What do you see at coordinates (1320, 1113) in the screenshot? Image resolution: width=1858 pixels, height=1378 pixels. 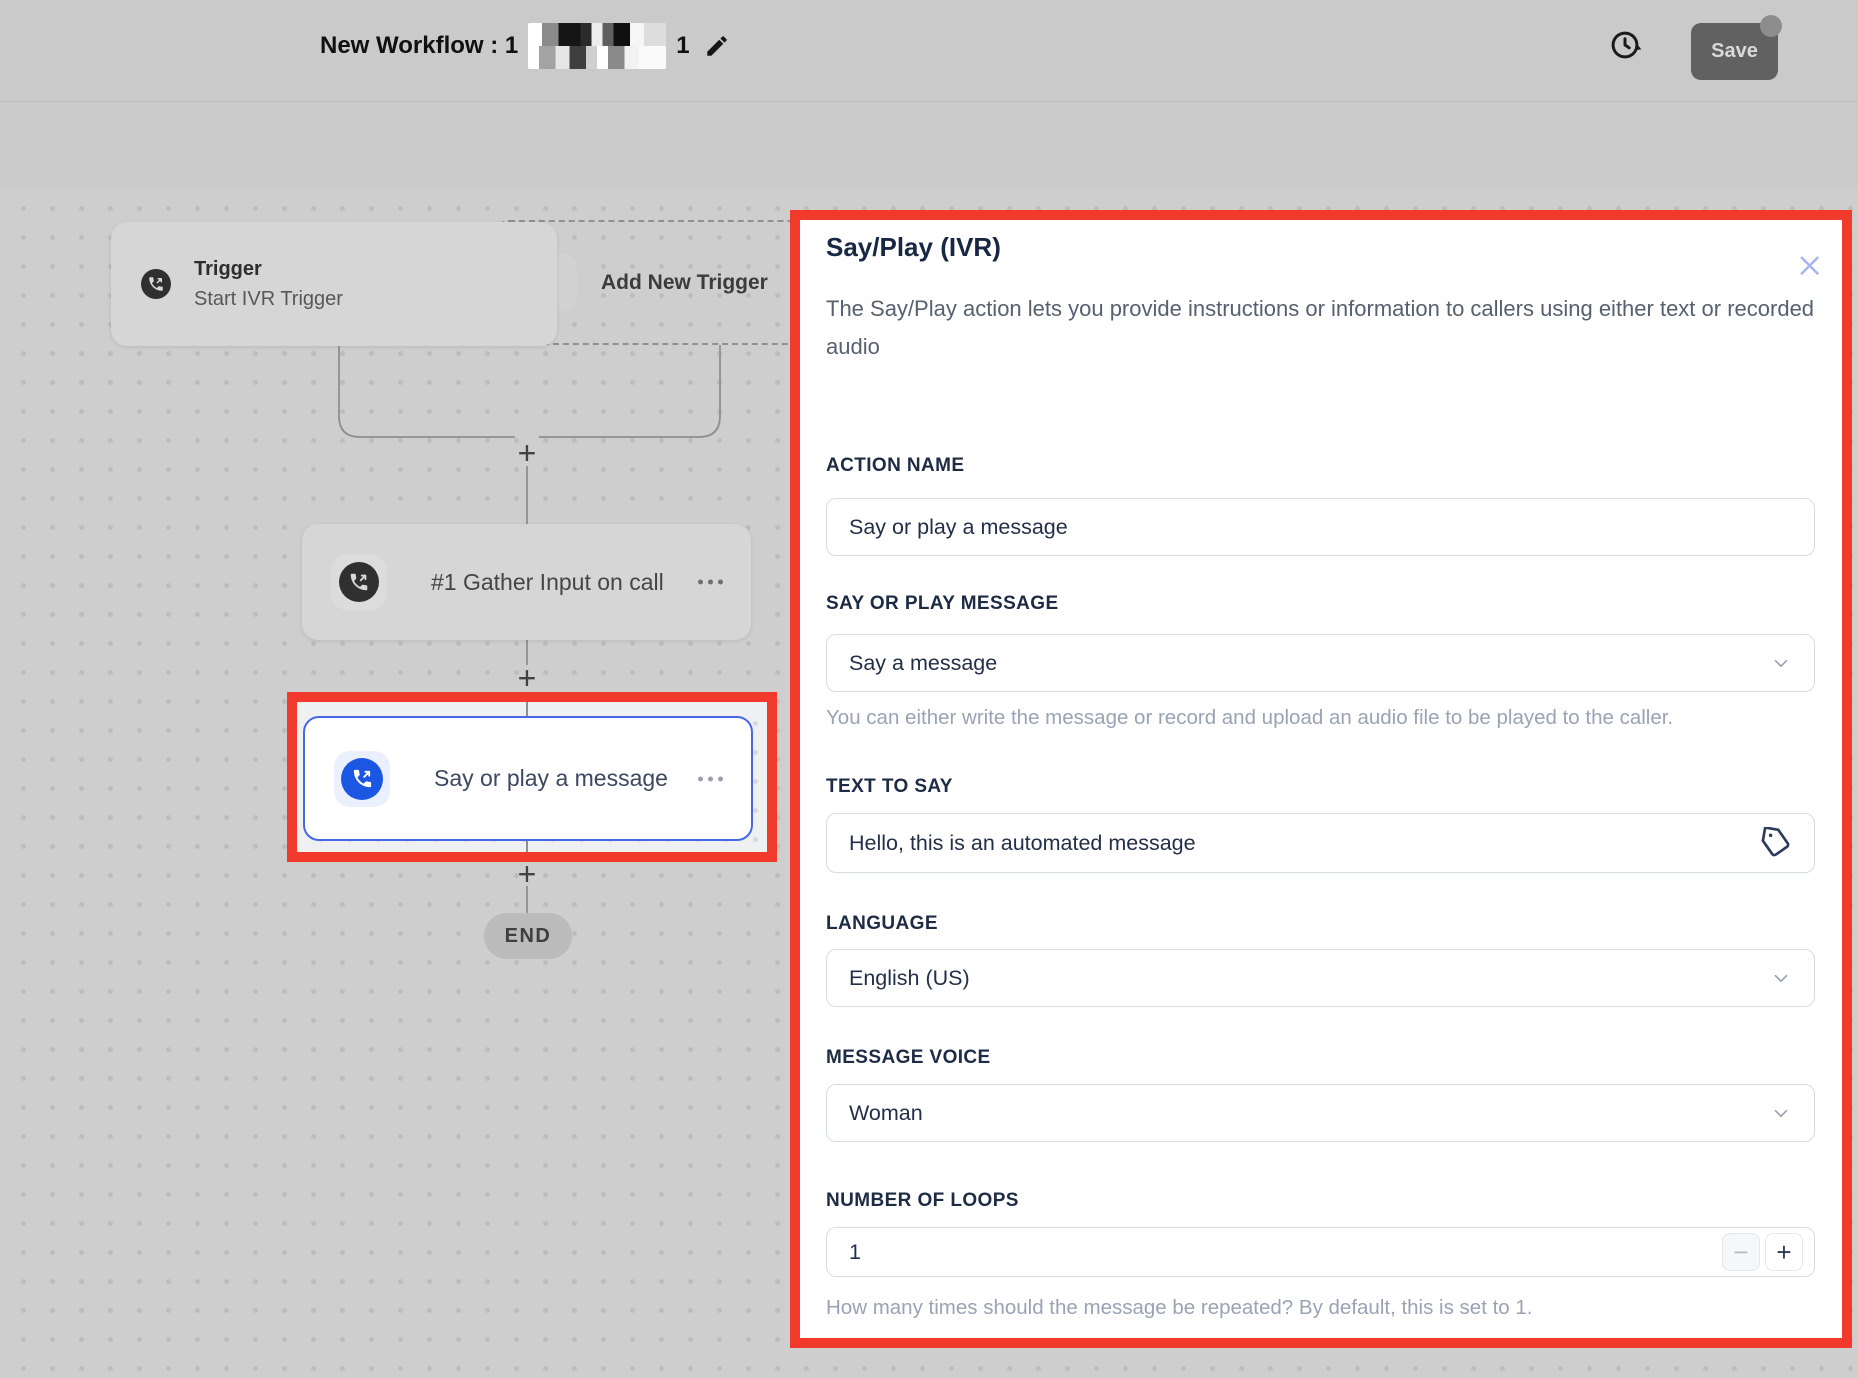 I see `message-voice-select: Woman` at bounding box center [1320, 1113].